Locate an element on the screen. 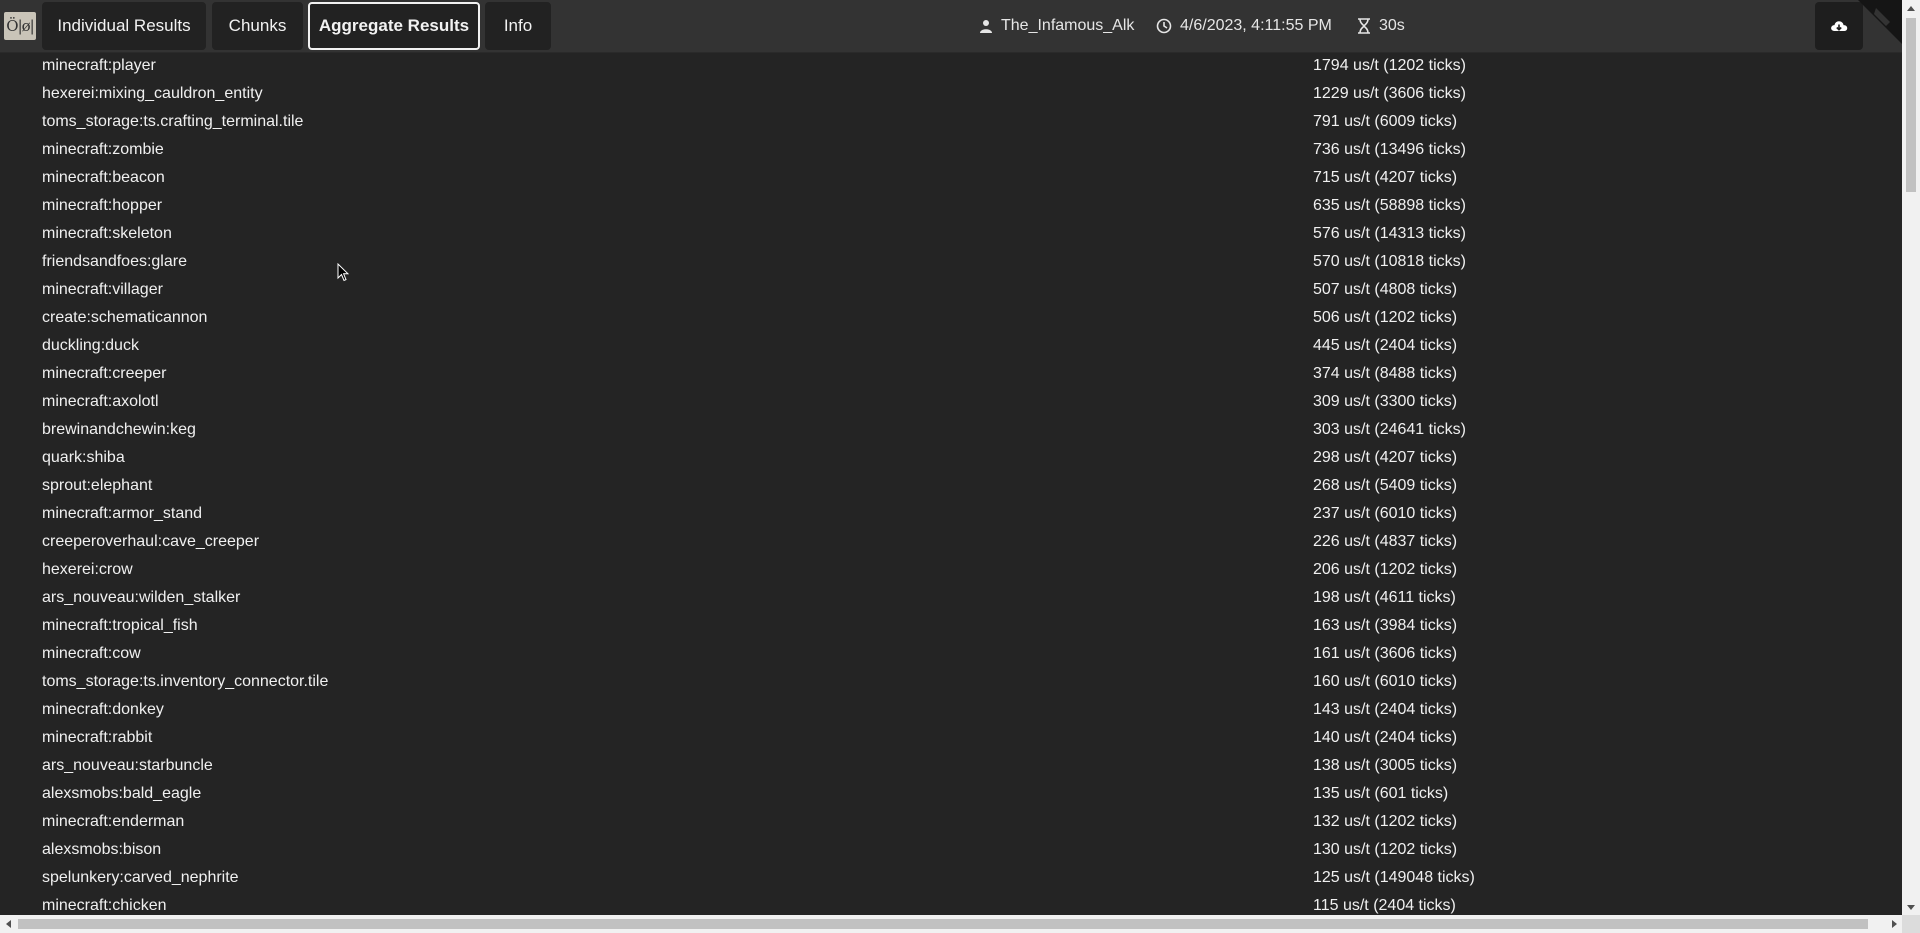  cloud-download-icon is located at coordinates (1839, 26).